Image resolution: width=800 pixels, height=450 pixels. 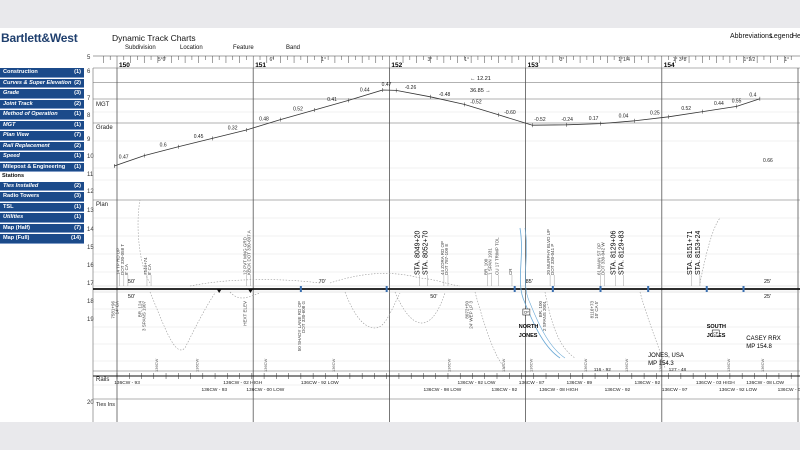 What do you see at coordinates (579, 383) in the screenshot?
I see `rail-section-label: 136CW - 89` at bounding box center [579, 383].